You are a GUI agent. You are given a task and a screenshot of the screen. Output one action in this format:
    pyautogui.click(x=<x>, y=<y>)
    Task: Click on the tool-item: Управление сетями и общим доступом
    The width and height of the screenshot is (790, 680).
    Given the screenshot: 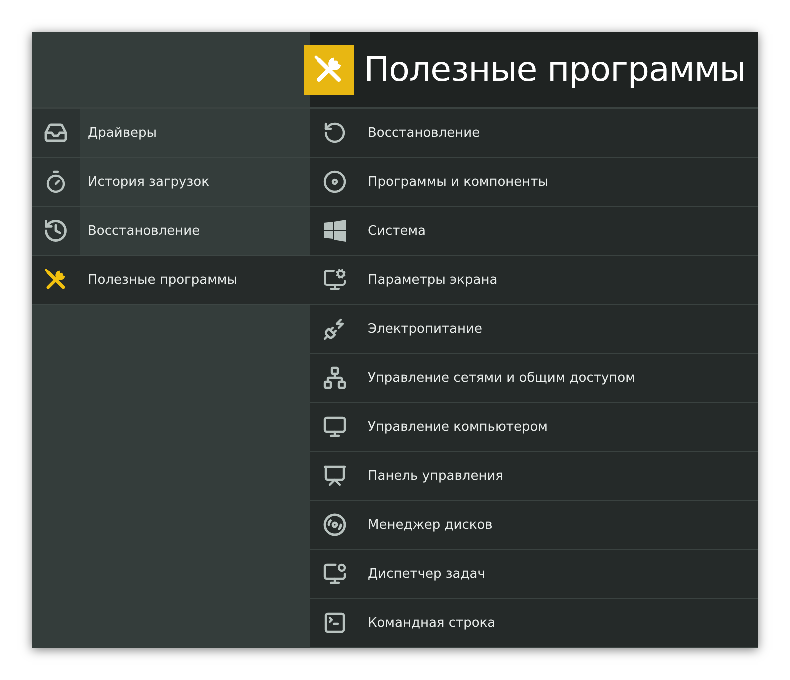 What is the action you would take?
    pyautogui.click(x=534, y=378)
    